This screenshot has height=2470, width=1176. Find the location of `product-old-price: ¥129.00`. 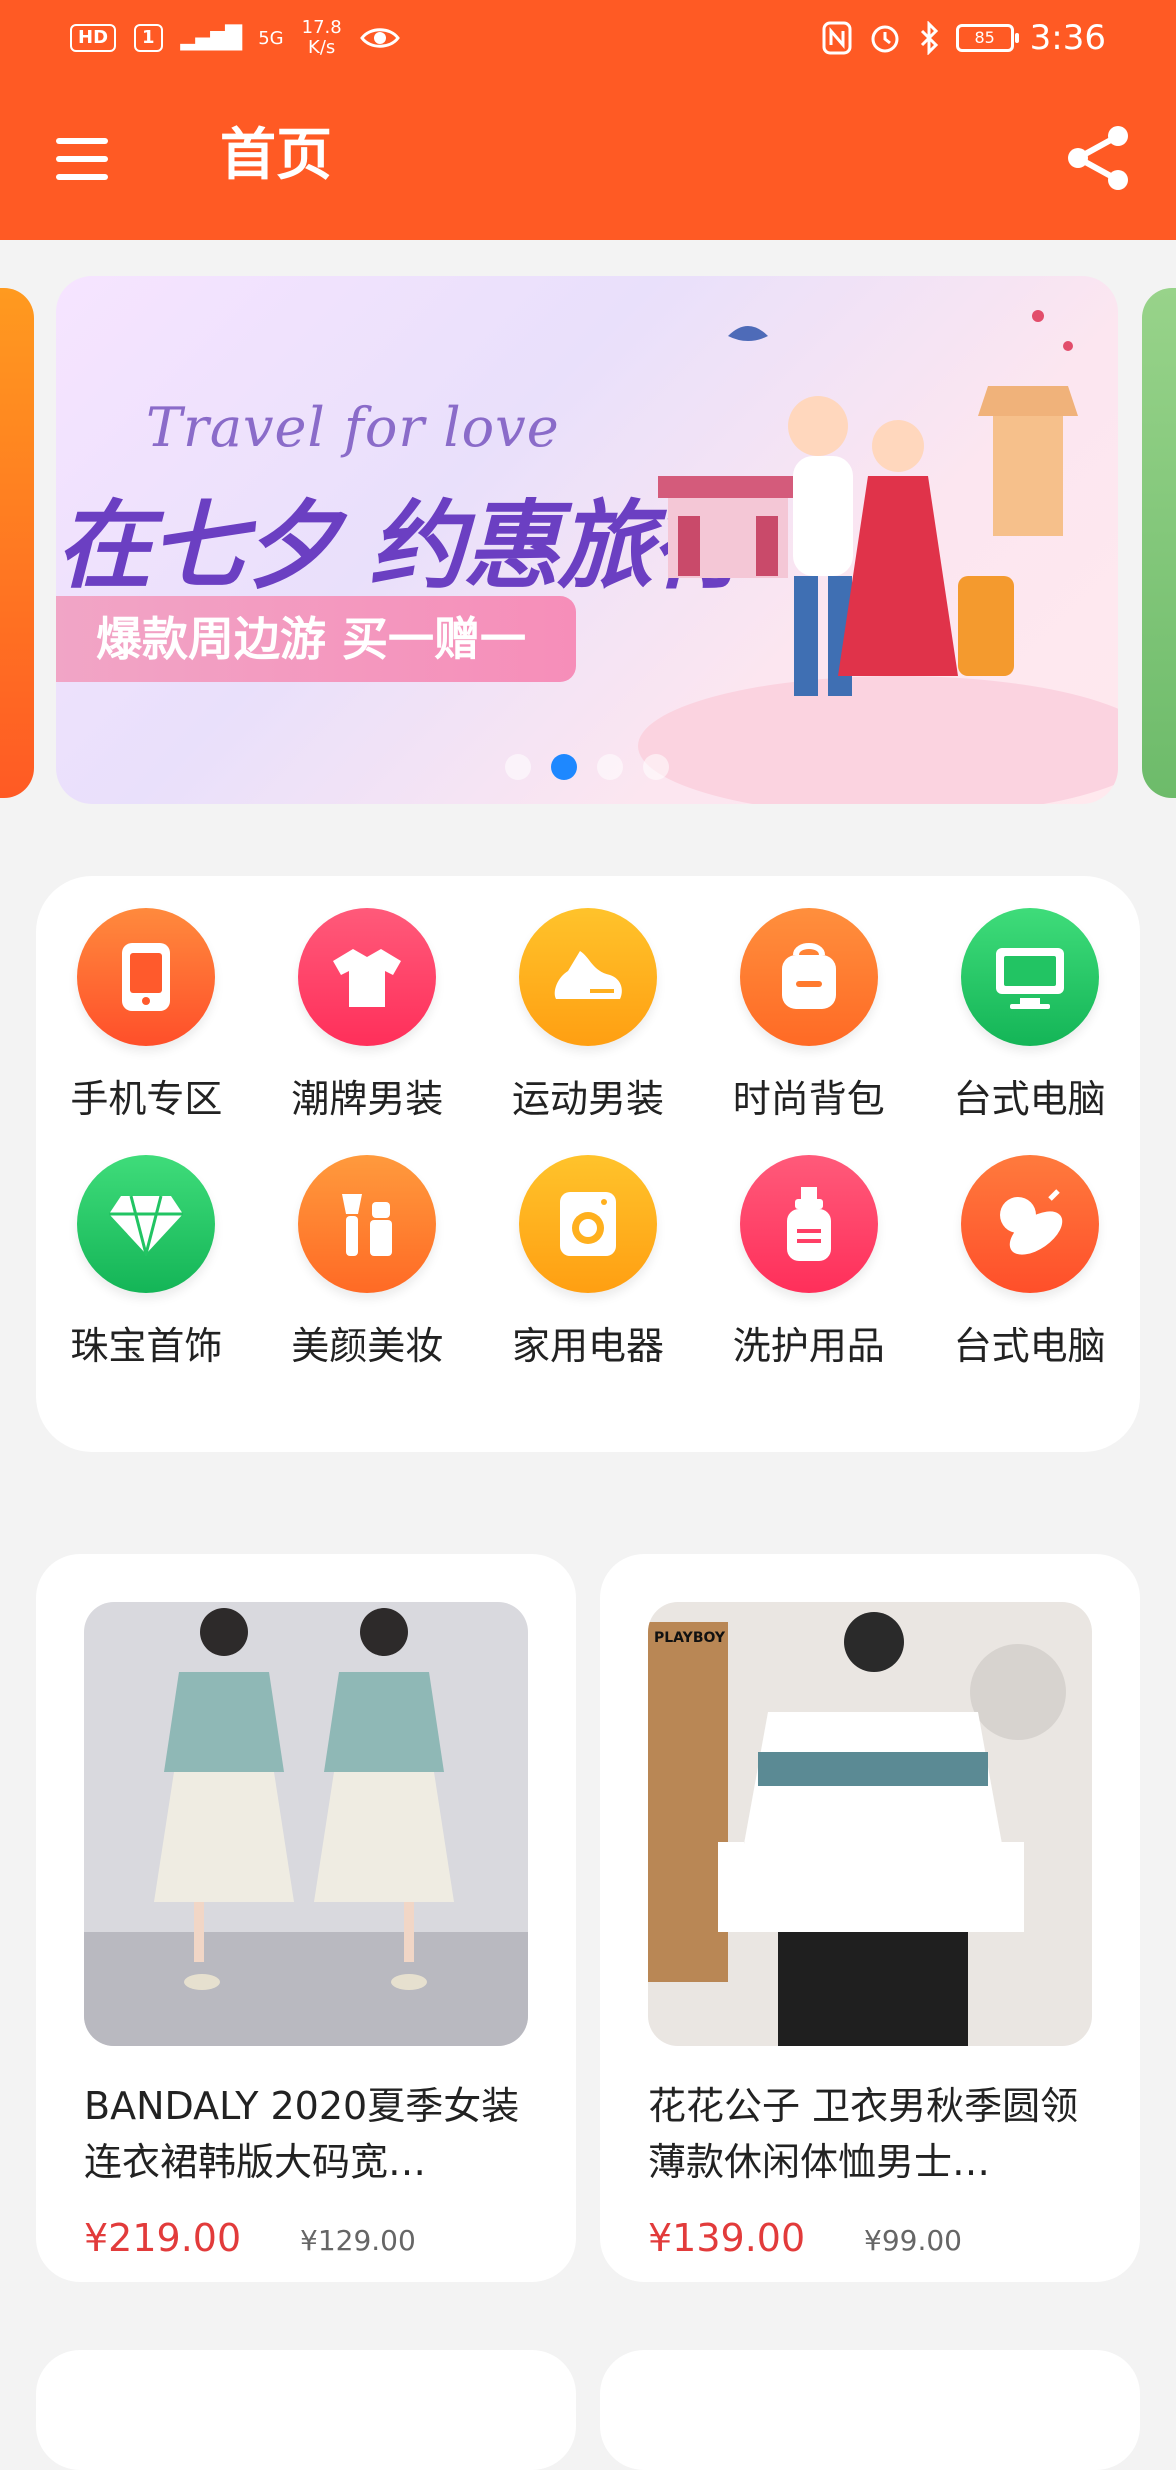

product-old-price: ¥129.00 is located at coordinates (358, 2240).